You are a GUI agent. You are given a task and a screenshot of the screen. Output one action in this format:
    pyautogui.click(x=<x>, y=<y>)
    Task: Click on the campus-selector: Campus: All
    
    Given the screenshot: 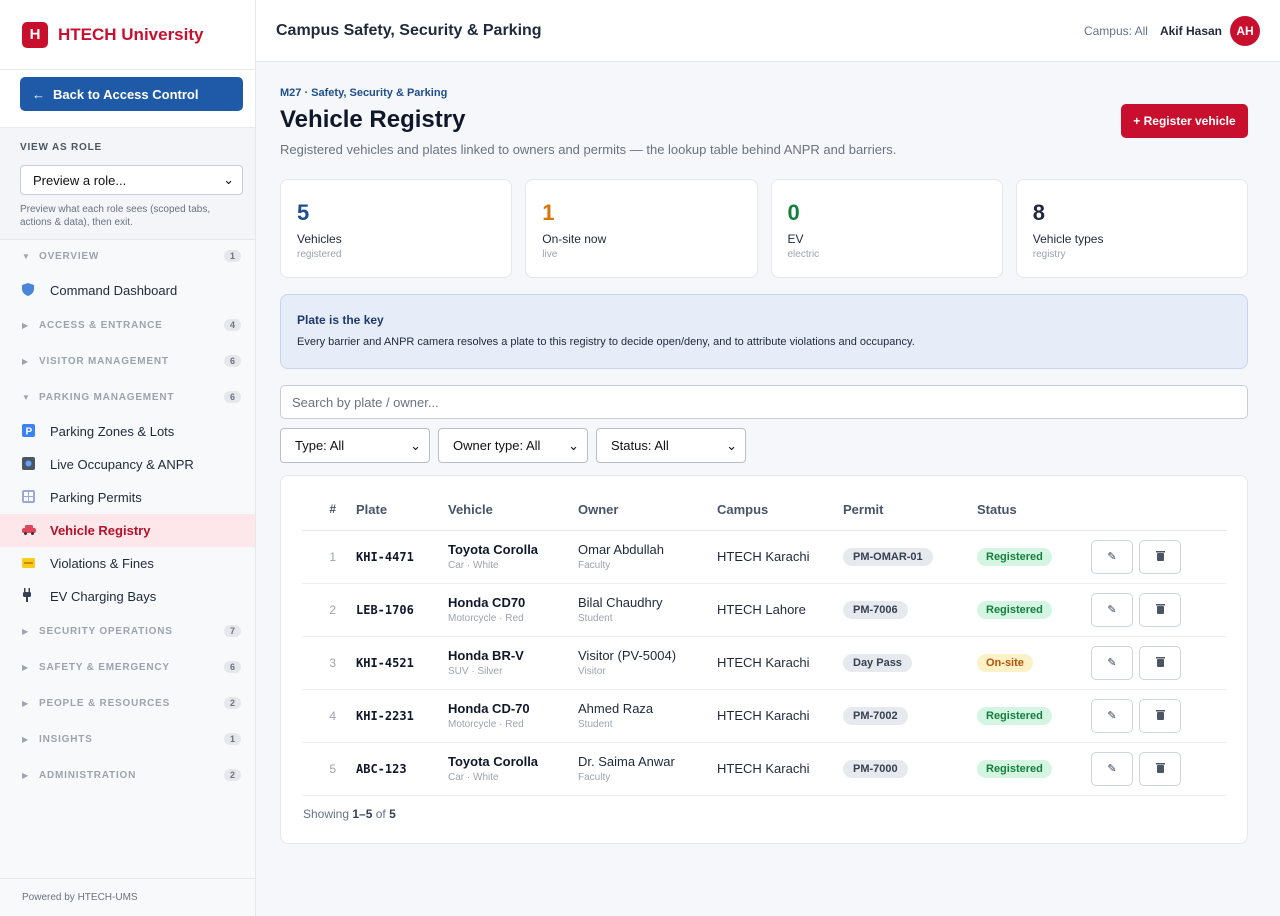 What is the action you would take?
    pyautogui.click(x=1116, y=31)
    